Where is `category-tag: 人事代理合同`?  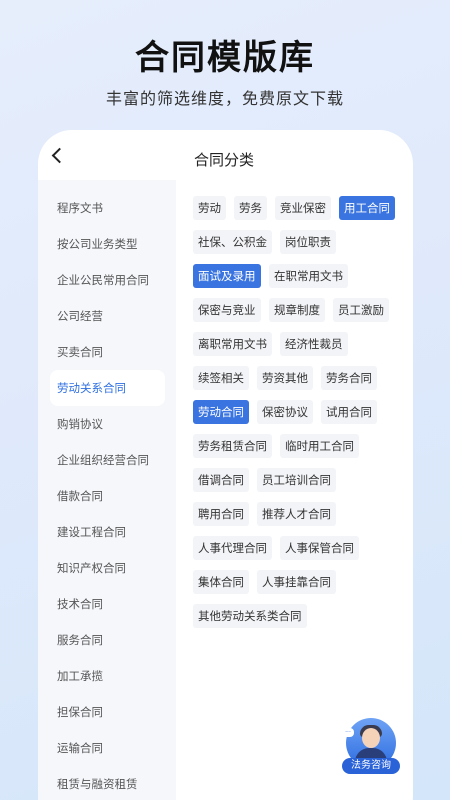
category-tag: 人事代理合同 is located at coordinates (232, 548).